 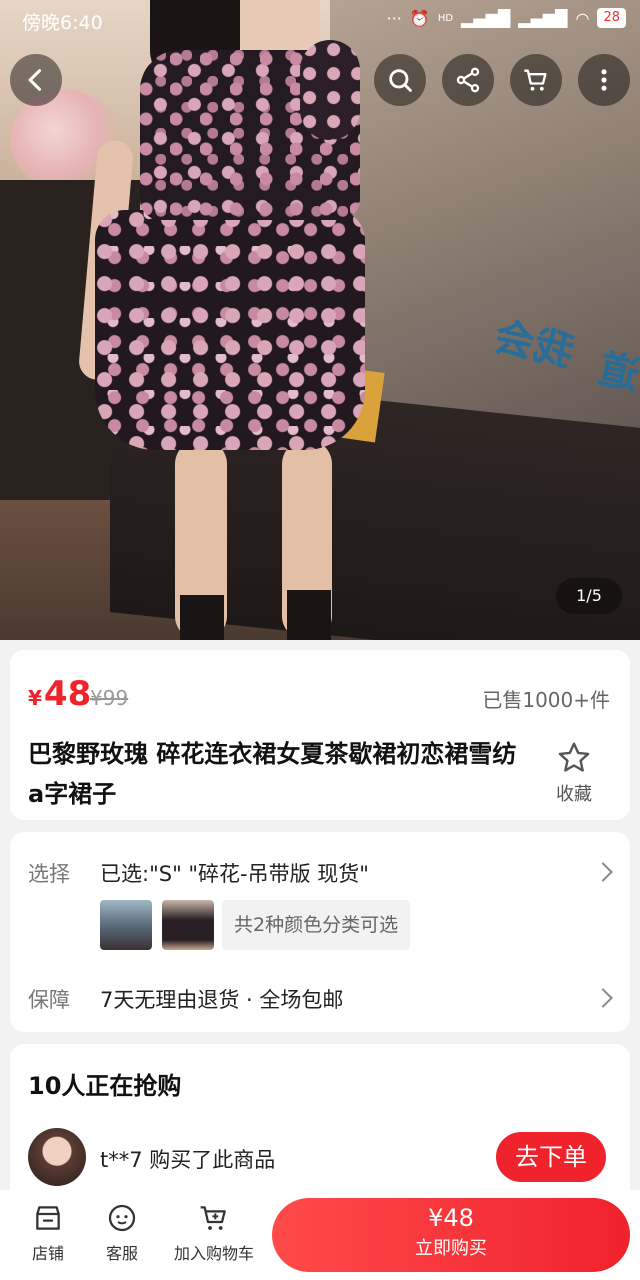 I want to click on add-to-cart-label: 加入购物车, so click(x=213, y=1253).